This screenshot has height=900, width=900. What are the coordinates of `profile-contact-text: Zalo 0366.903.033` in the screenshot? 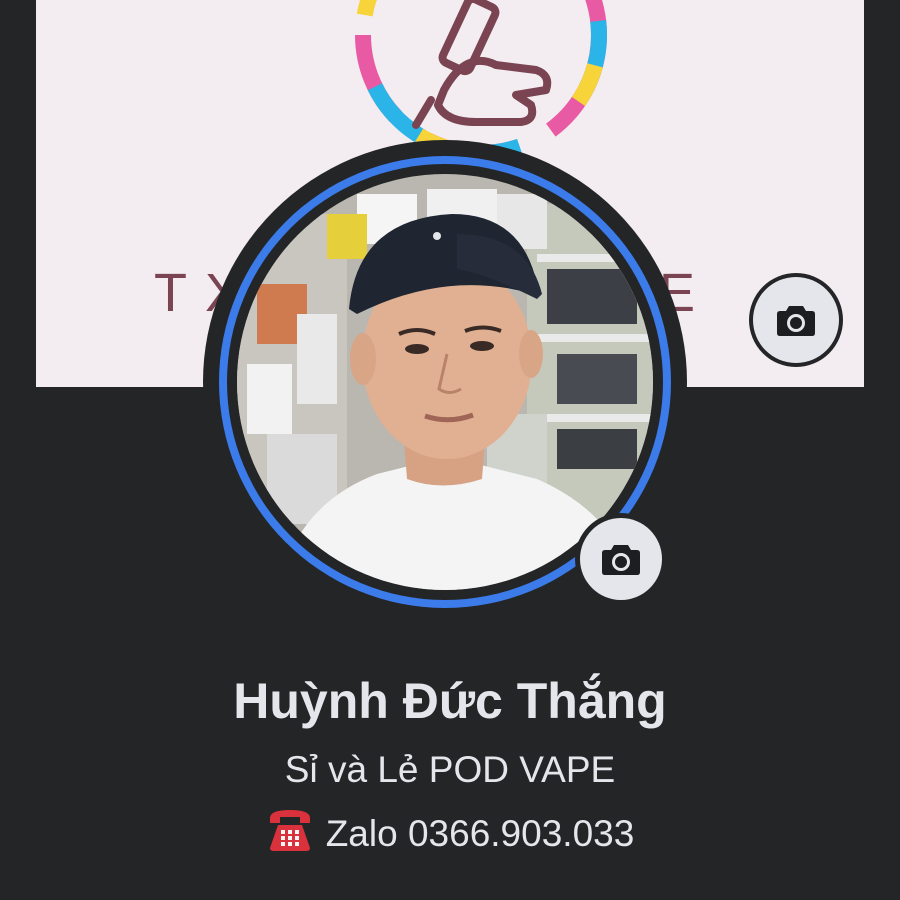 It's located at (480, 833).